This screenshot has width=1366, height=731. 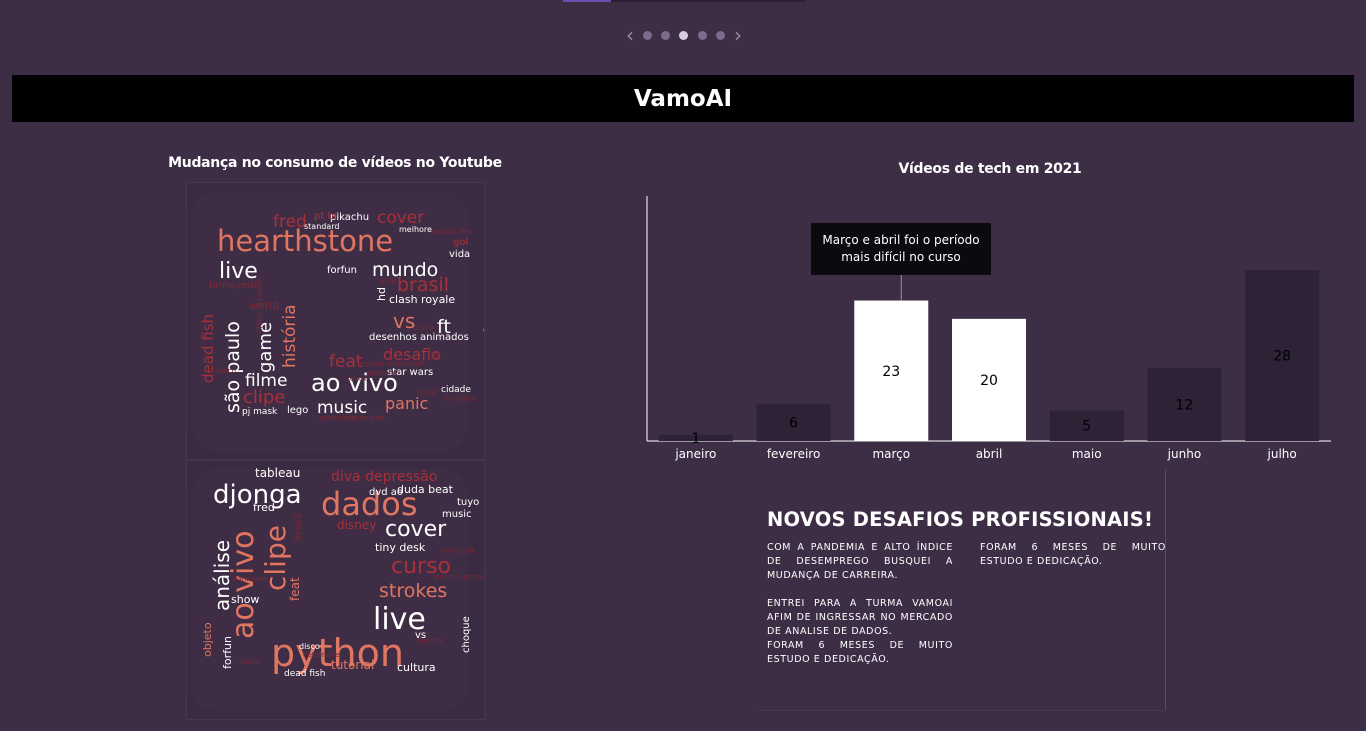 I want to click on wordcloud-word: brasil, so click(x=298, y=527).